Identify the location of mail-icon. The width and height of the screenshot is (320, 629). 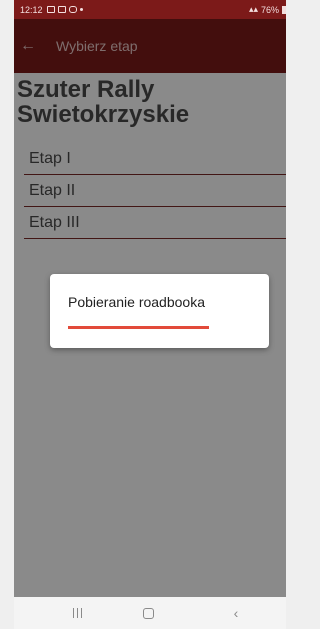
(61, 9).